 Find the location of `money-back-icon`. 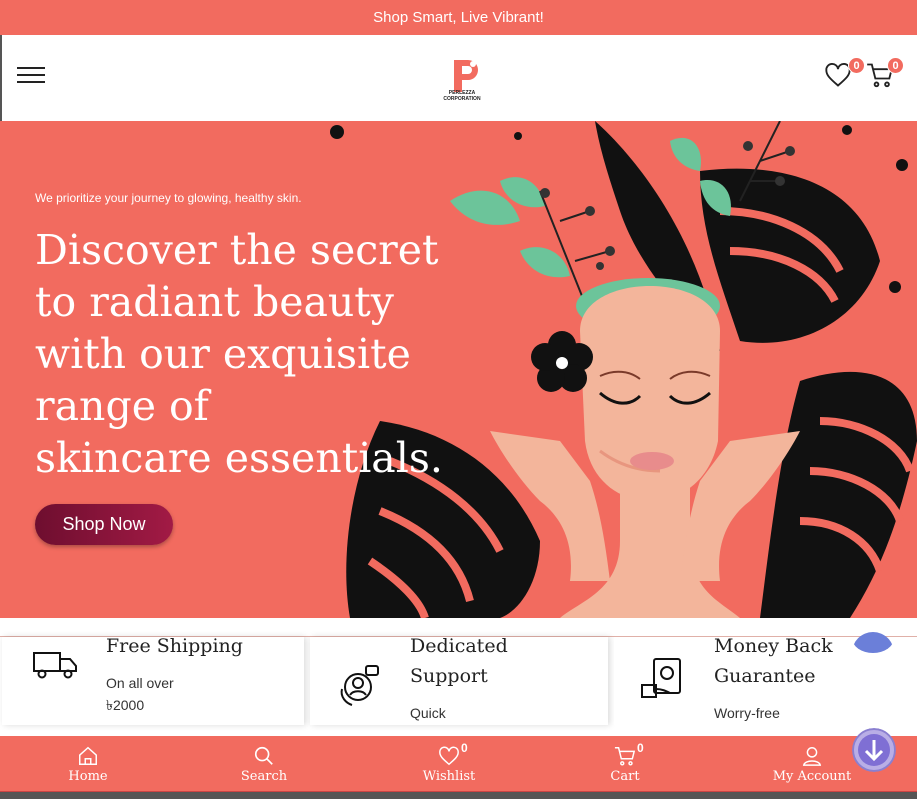

money-back-icon is located at coordinates (661, 678).